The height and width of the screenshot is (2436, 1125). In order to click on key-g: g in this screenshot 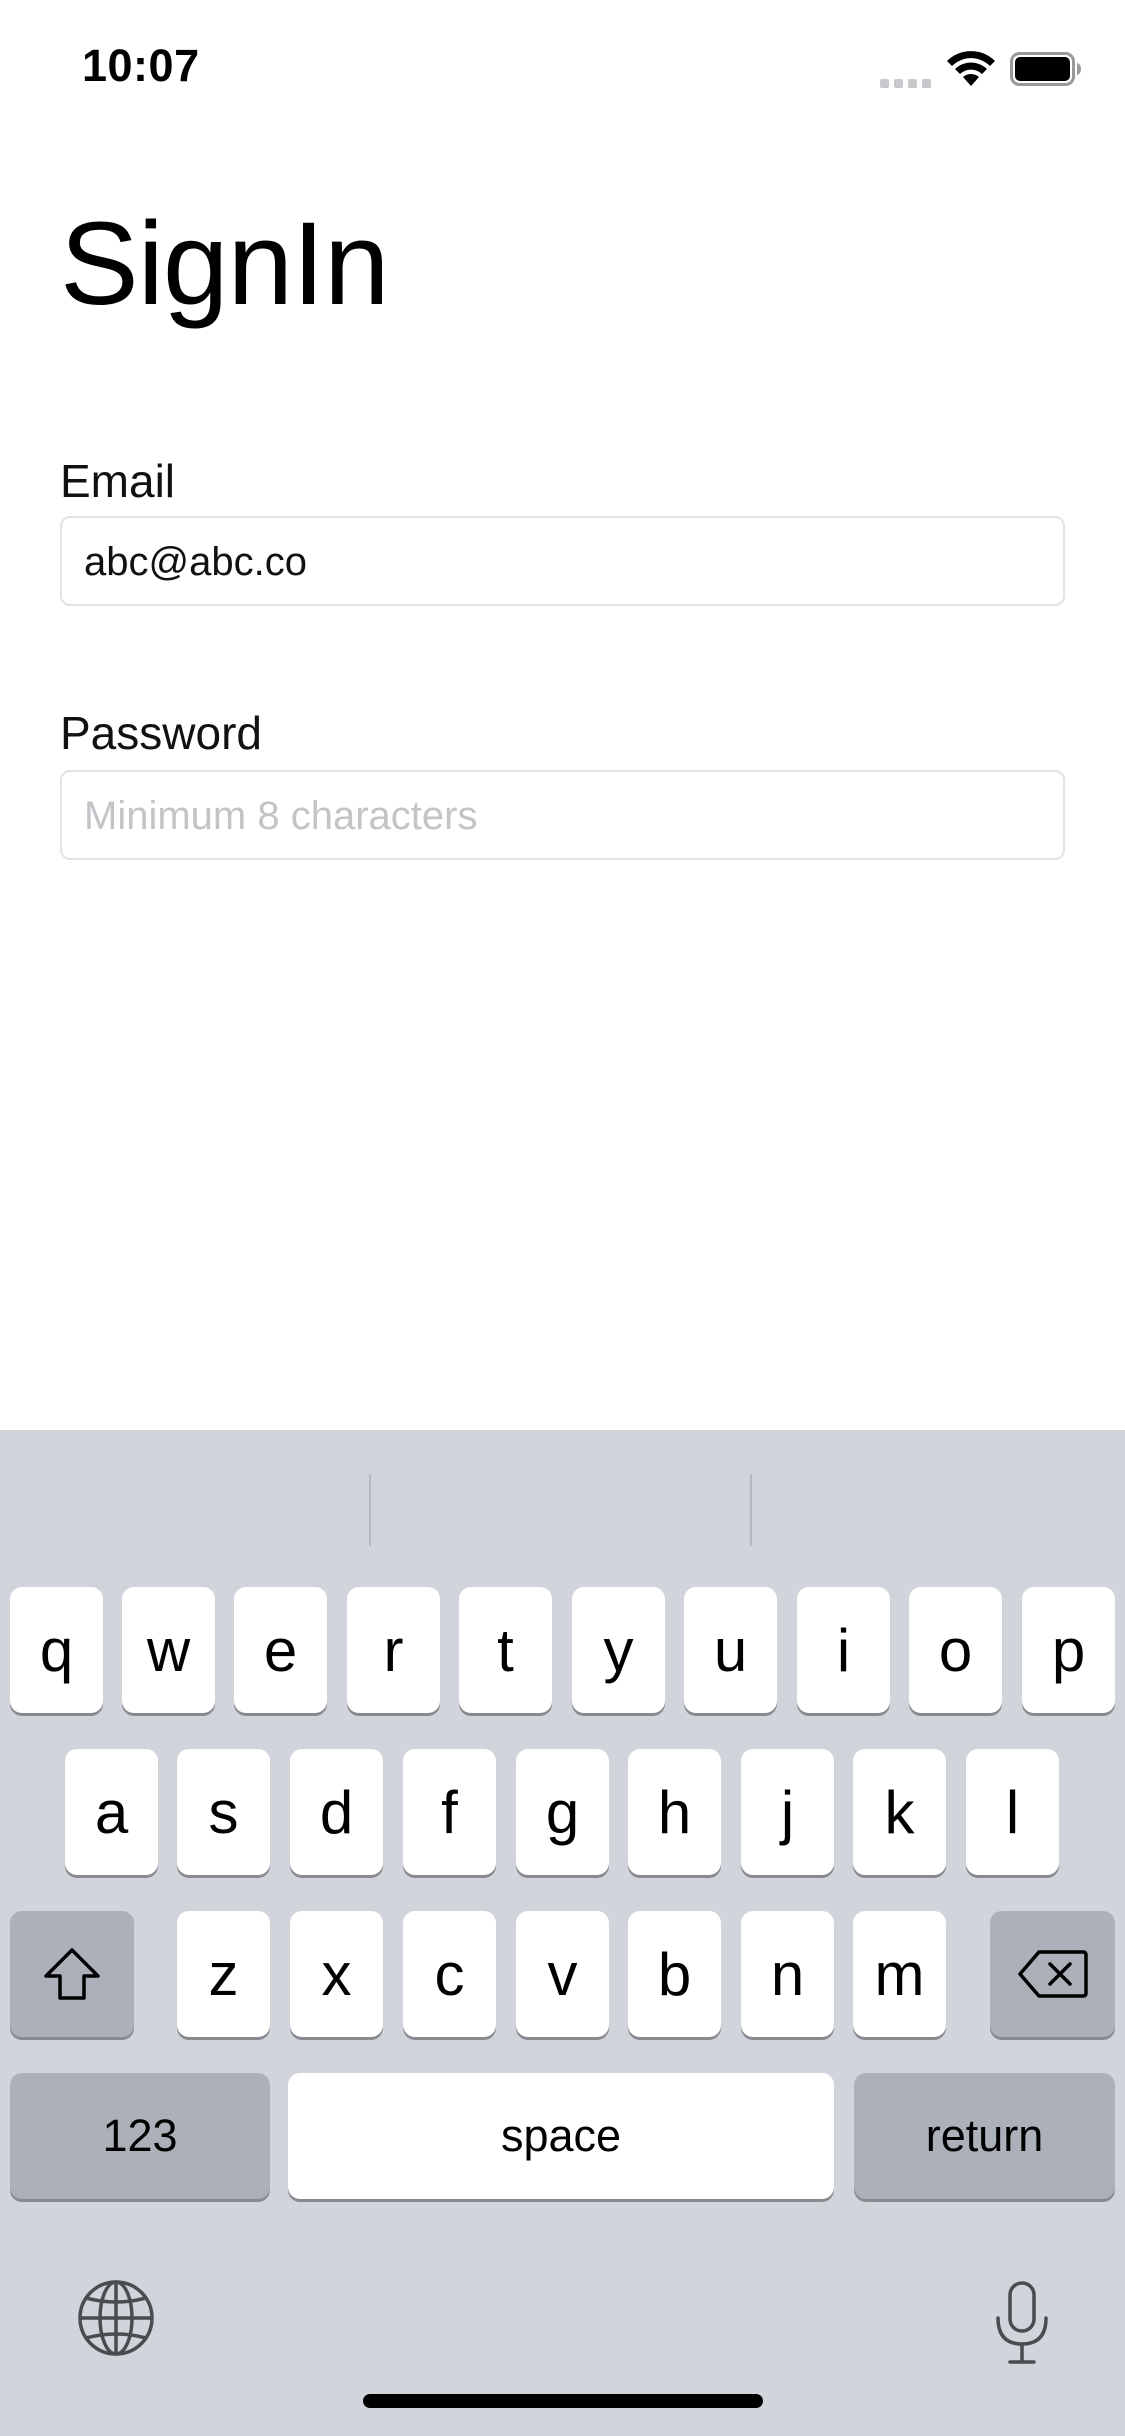, I will do `click(562, 1812)`.